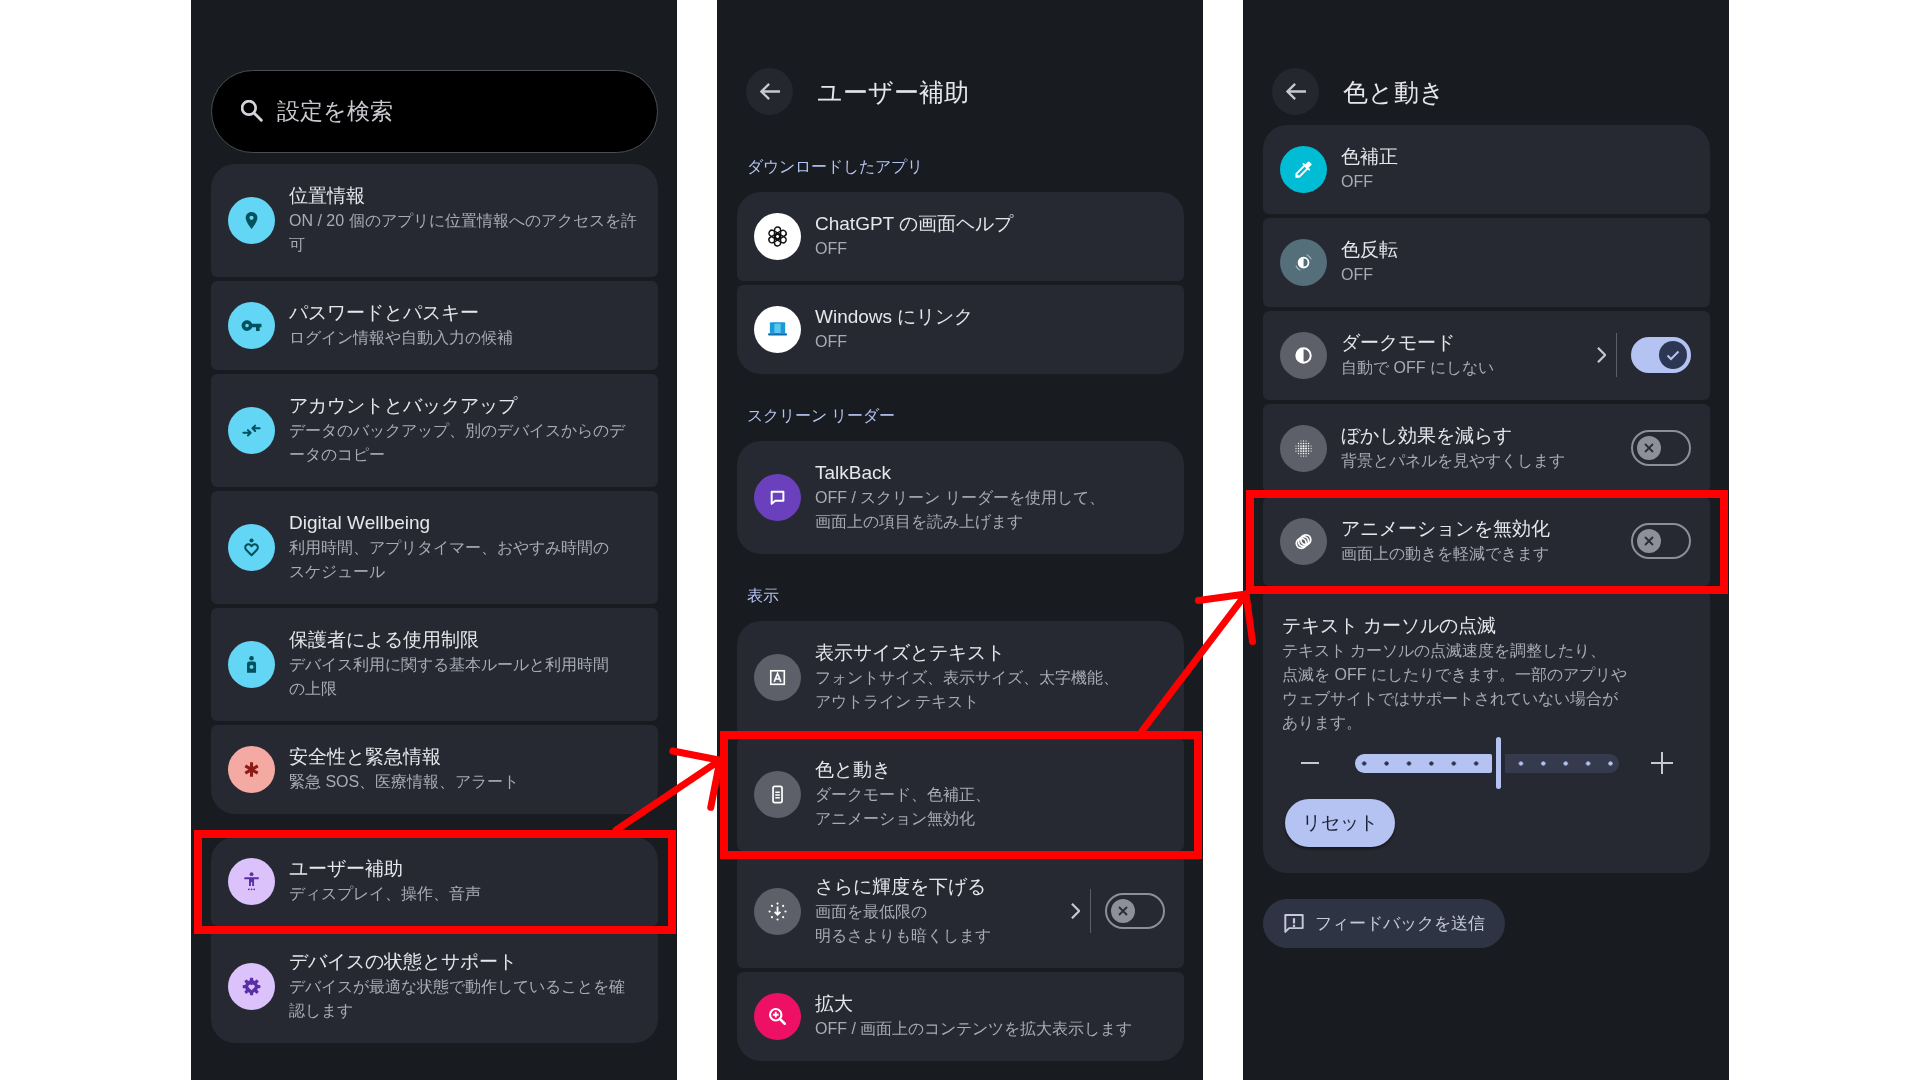 This screenshot has width=1920, height=1080. What do you see at coordinates (1075, 911) in the screenshot?
I see `chevron-icon` at bounding box center [1075, 911].